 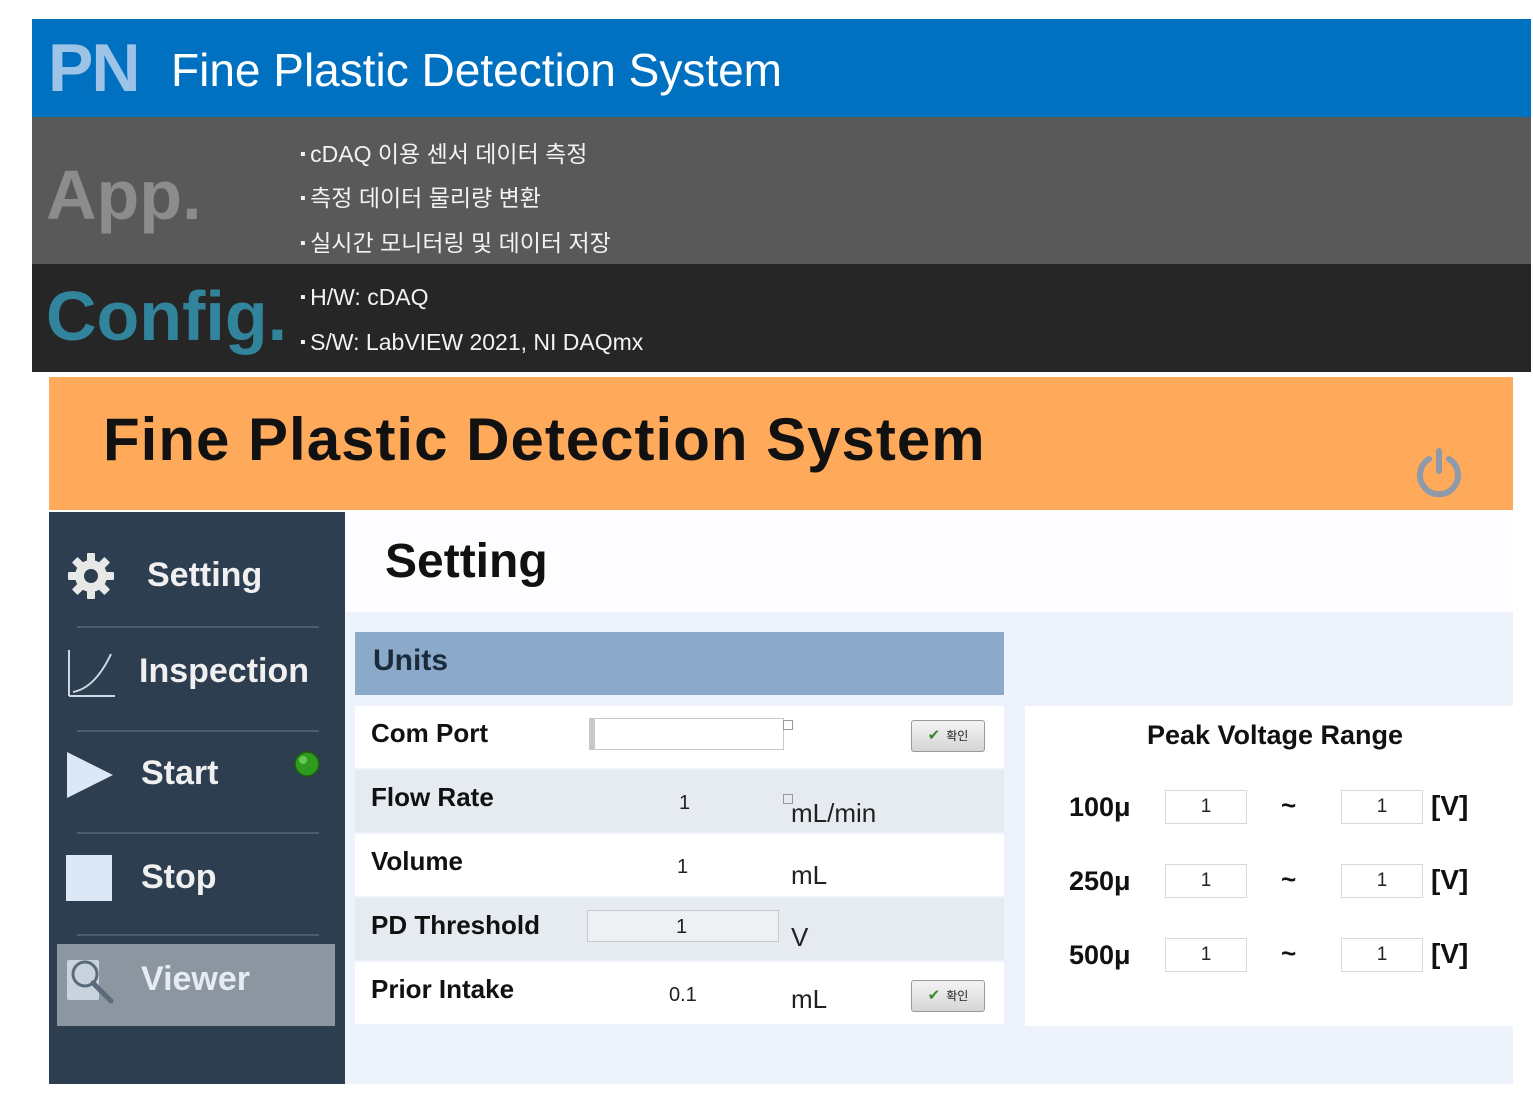 What do you see at coordinates (410, 660) in the screenshot?
I see `units-header-label: Units` at bounding box center [410, 660].